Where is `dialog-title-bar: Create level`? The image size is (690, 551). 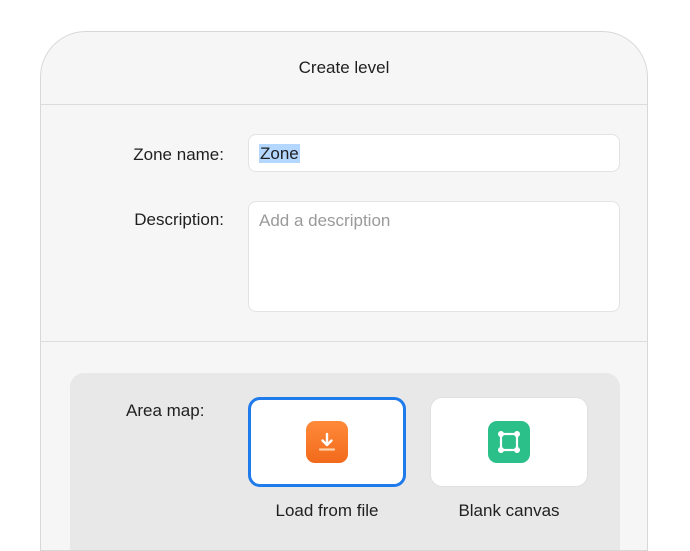
dialog-title-bar: Create level is located at coordinates (344, 68).